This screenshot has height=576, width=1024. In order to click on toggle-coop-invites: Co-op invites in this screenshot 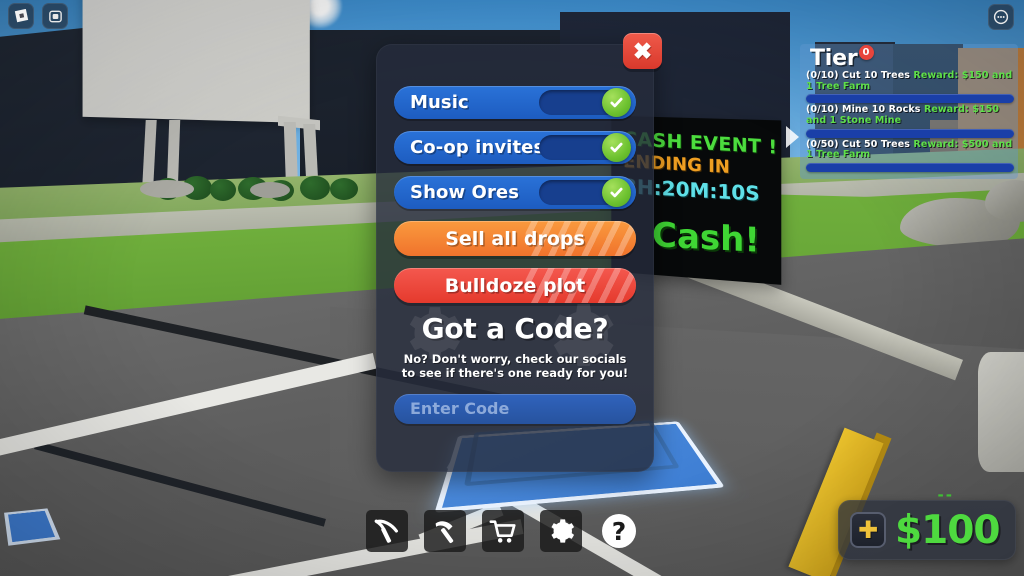, I will do `click(515, 147)`.